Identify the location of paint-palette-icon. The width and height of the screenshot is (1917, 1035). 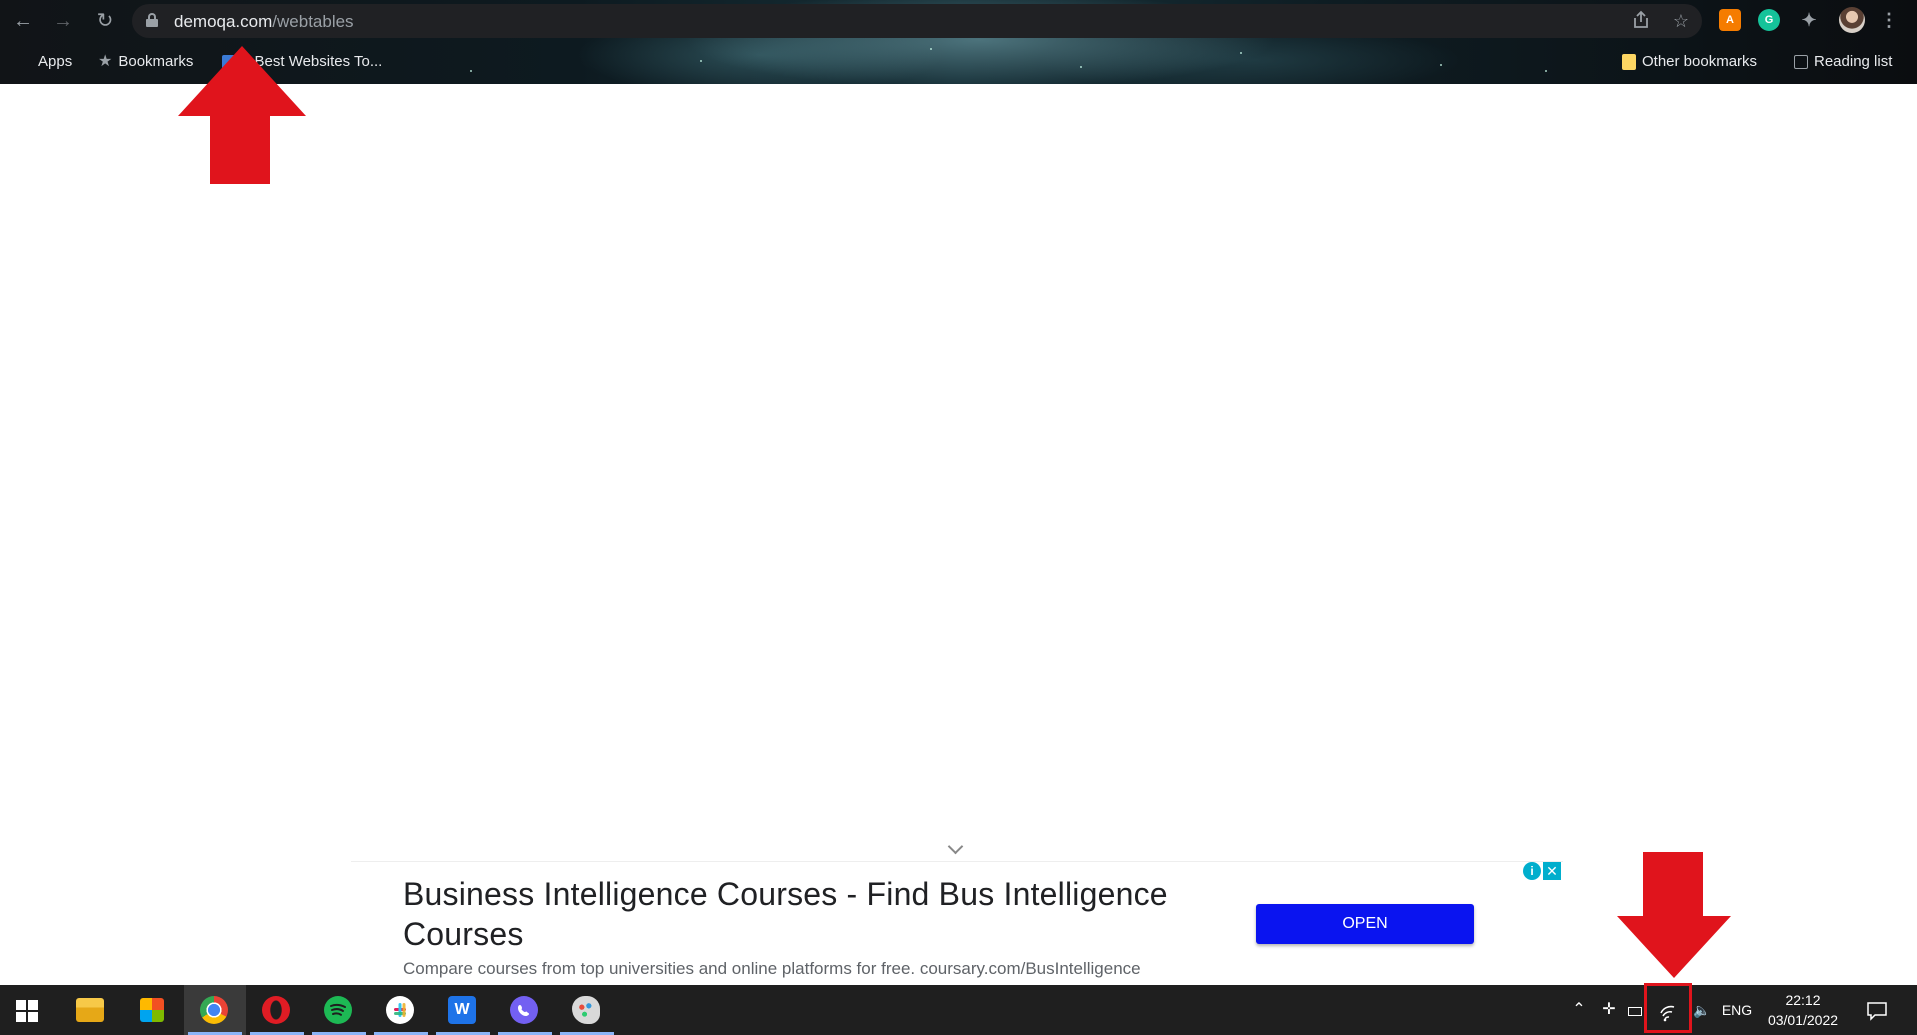
(586, 1010).